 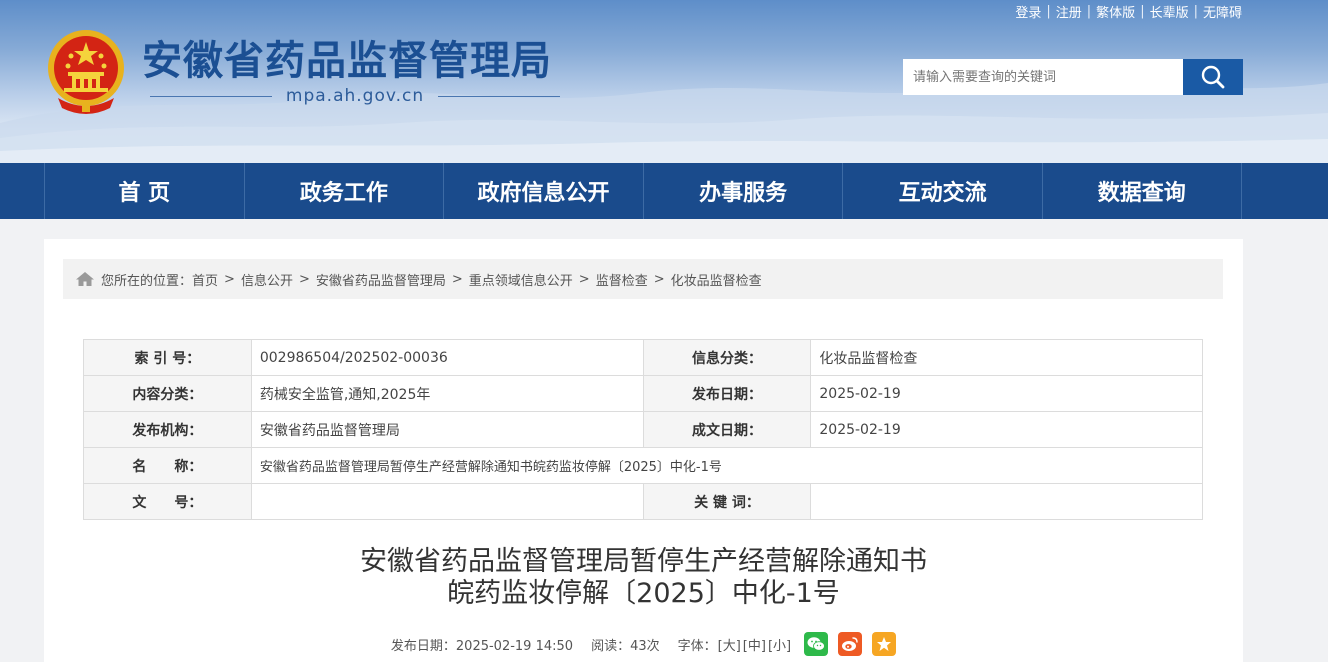 I want to click on nav-item-services: 办事服务, so click(x=742, y=191).